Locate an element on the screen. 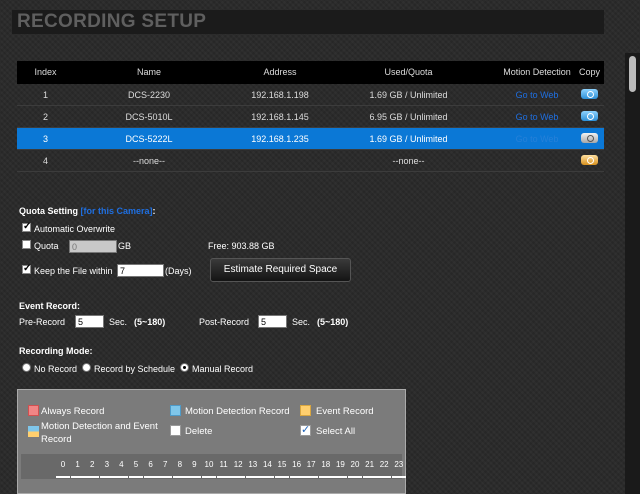 The height and width of the screenshot is (494, 640). hour-tick: 2 is located at coordinates (92, 467).